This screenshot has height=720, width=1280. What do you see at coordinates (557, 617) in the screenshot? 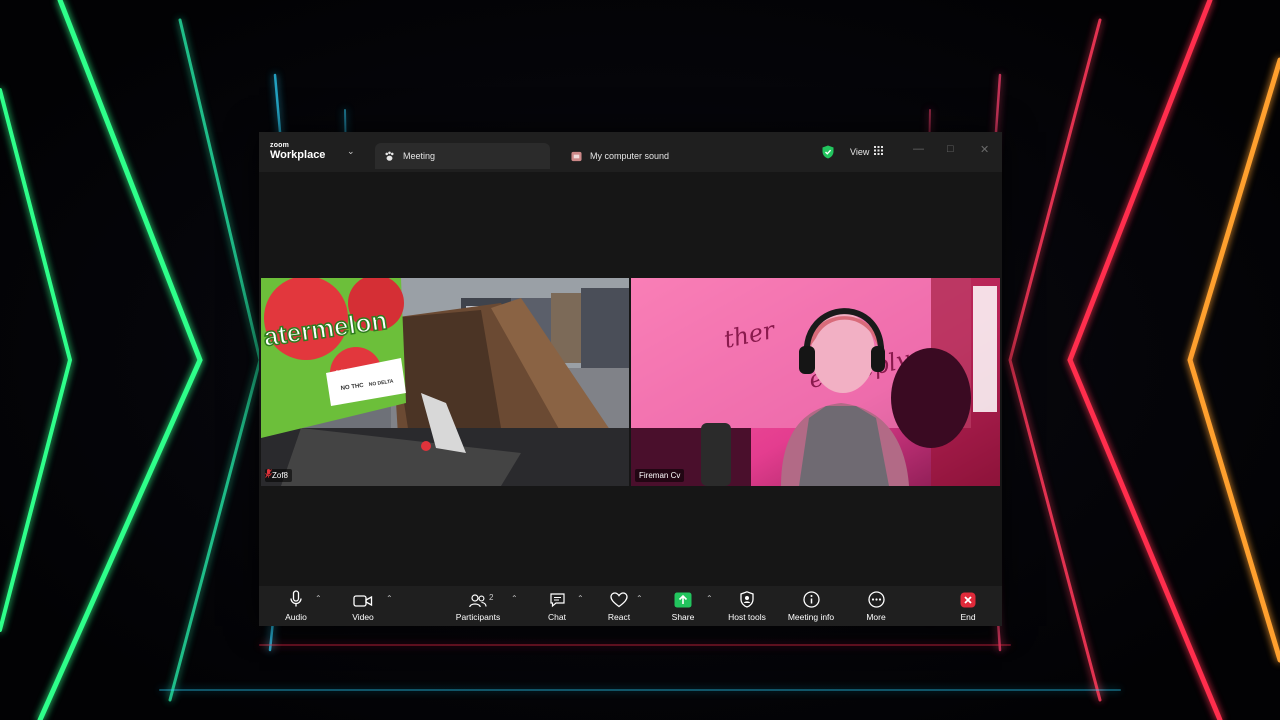
I see `chat-label: Chat` at bounding box center [557, 617].